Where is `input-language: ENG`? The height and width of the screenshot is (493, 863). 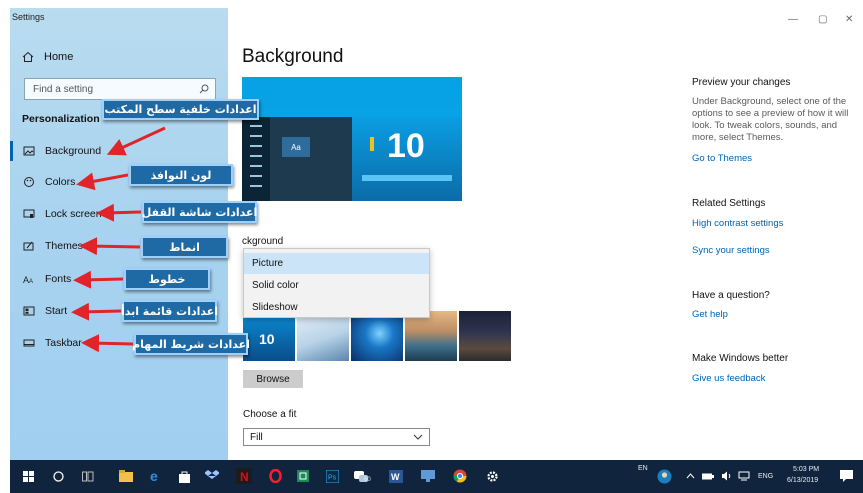
input-language: ENG is located at coordinates (765, 476).